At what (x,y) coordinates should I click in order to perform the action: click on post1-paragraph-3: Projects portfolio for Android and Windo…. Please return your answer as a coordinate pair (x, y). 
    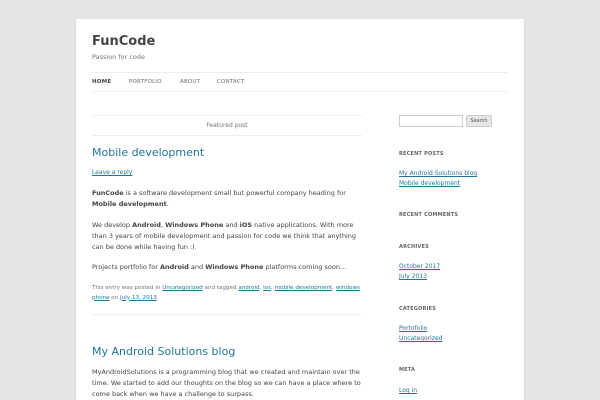
    Looking at the image, I should click on (228, 267).